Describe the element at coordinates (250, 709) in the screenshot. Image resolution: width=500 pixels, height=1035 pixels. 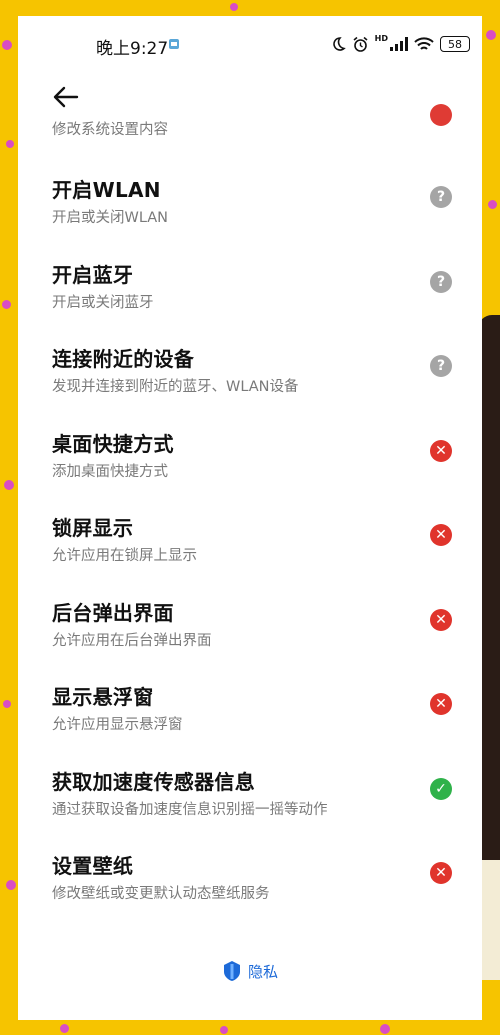
I see `permission-row: 显示悬浮窗允许应用显示悬浮窗 ✕` at that location.